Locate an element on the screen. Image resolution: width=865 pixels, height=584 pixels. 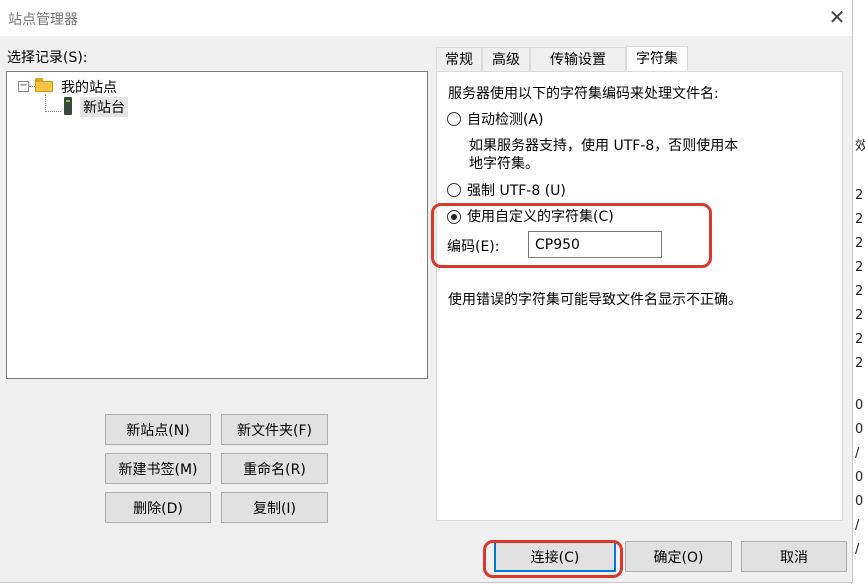
tab-general: 常规 is located at coordinates (459, 59).